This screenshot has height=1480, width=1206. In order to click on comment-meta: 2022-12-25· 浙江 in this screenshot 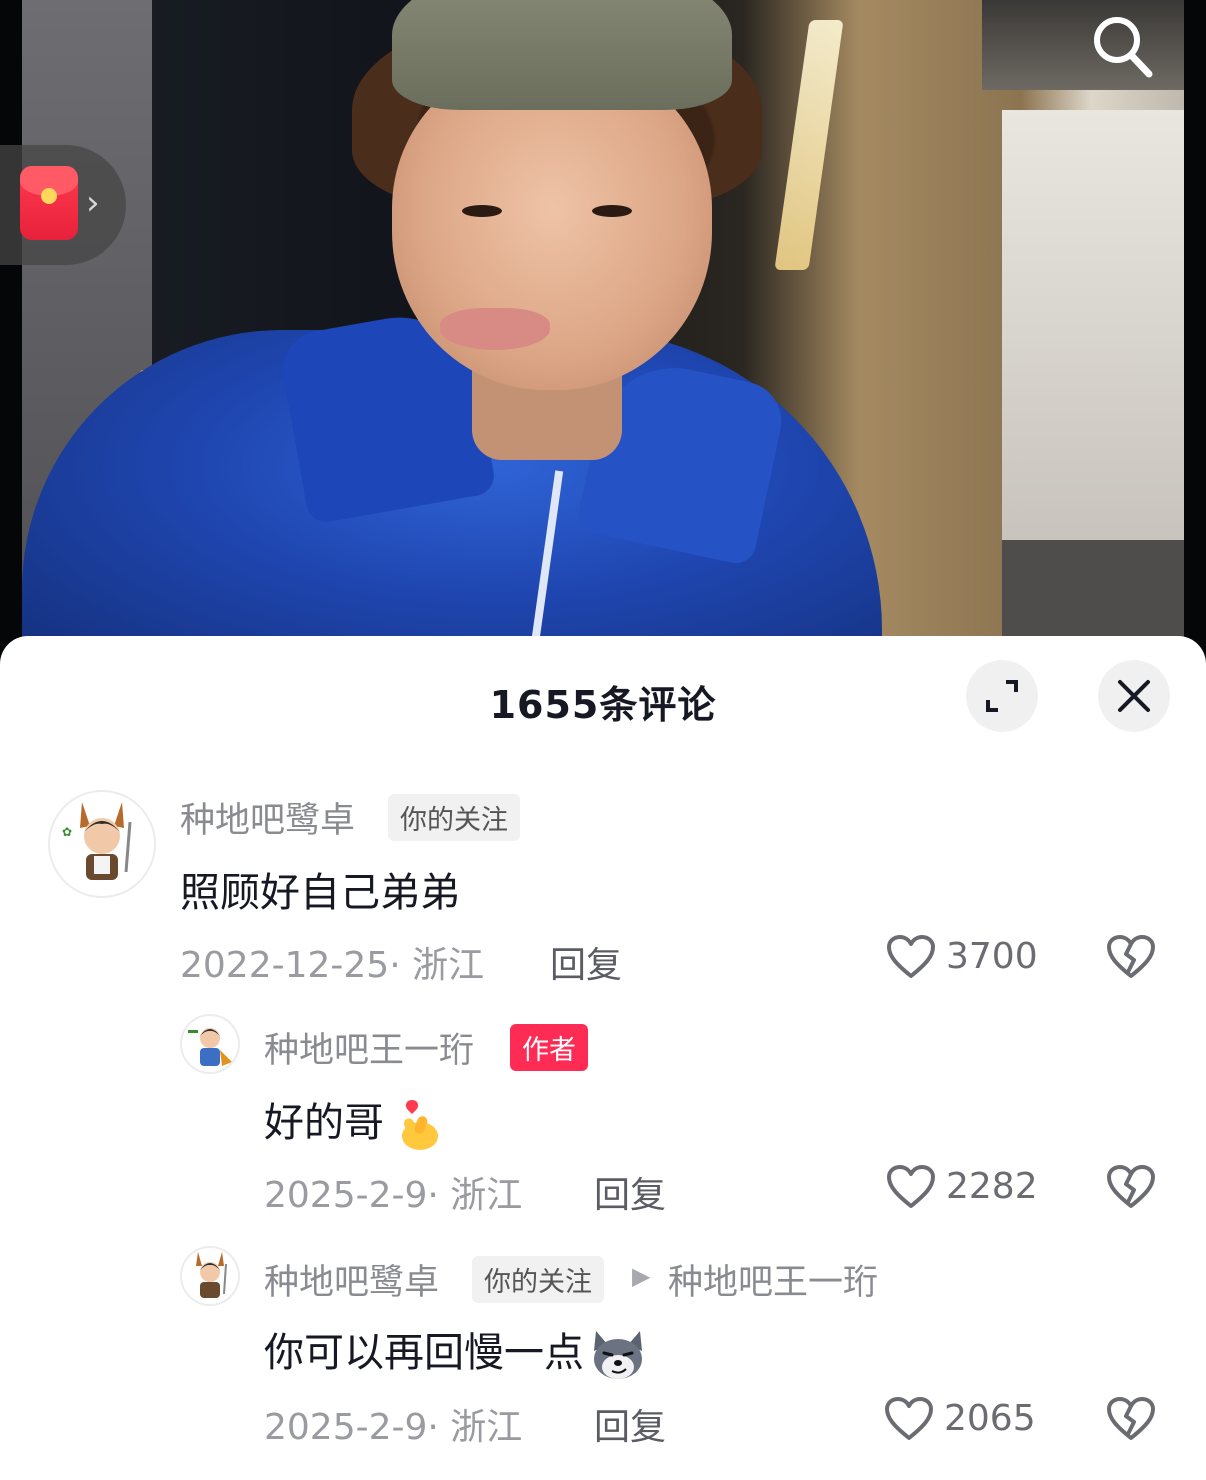, I will do `click(332, 965)`.